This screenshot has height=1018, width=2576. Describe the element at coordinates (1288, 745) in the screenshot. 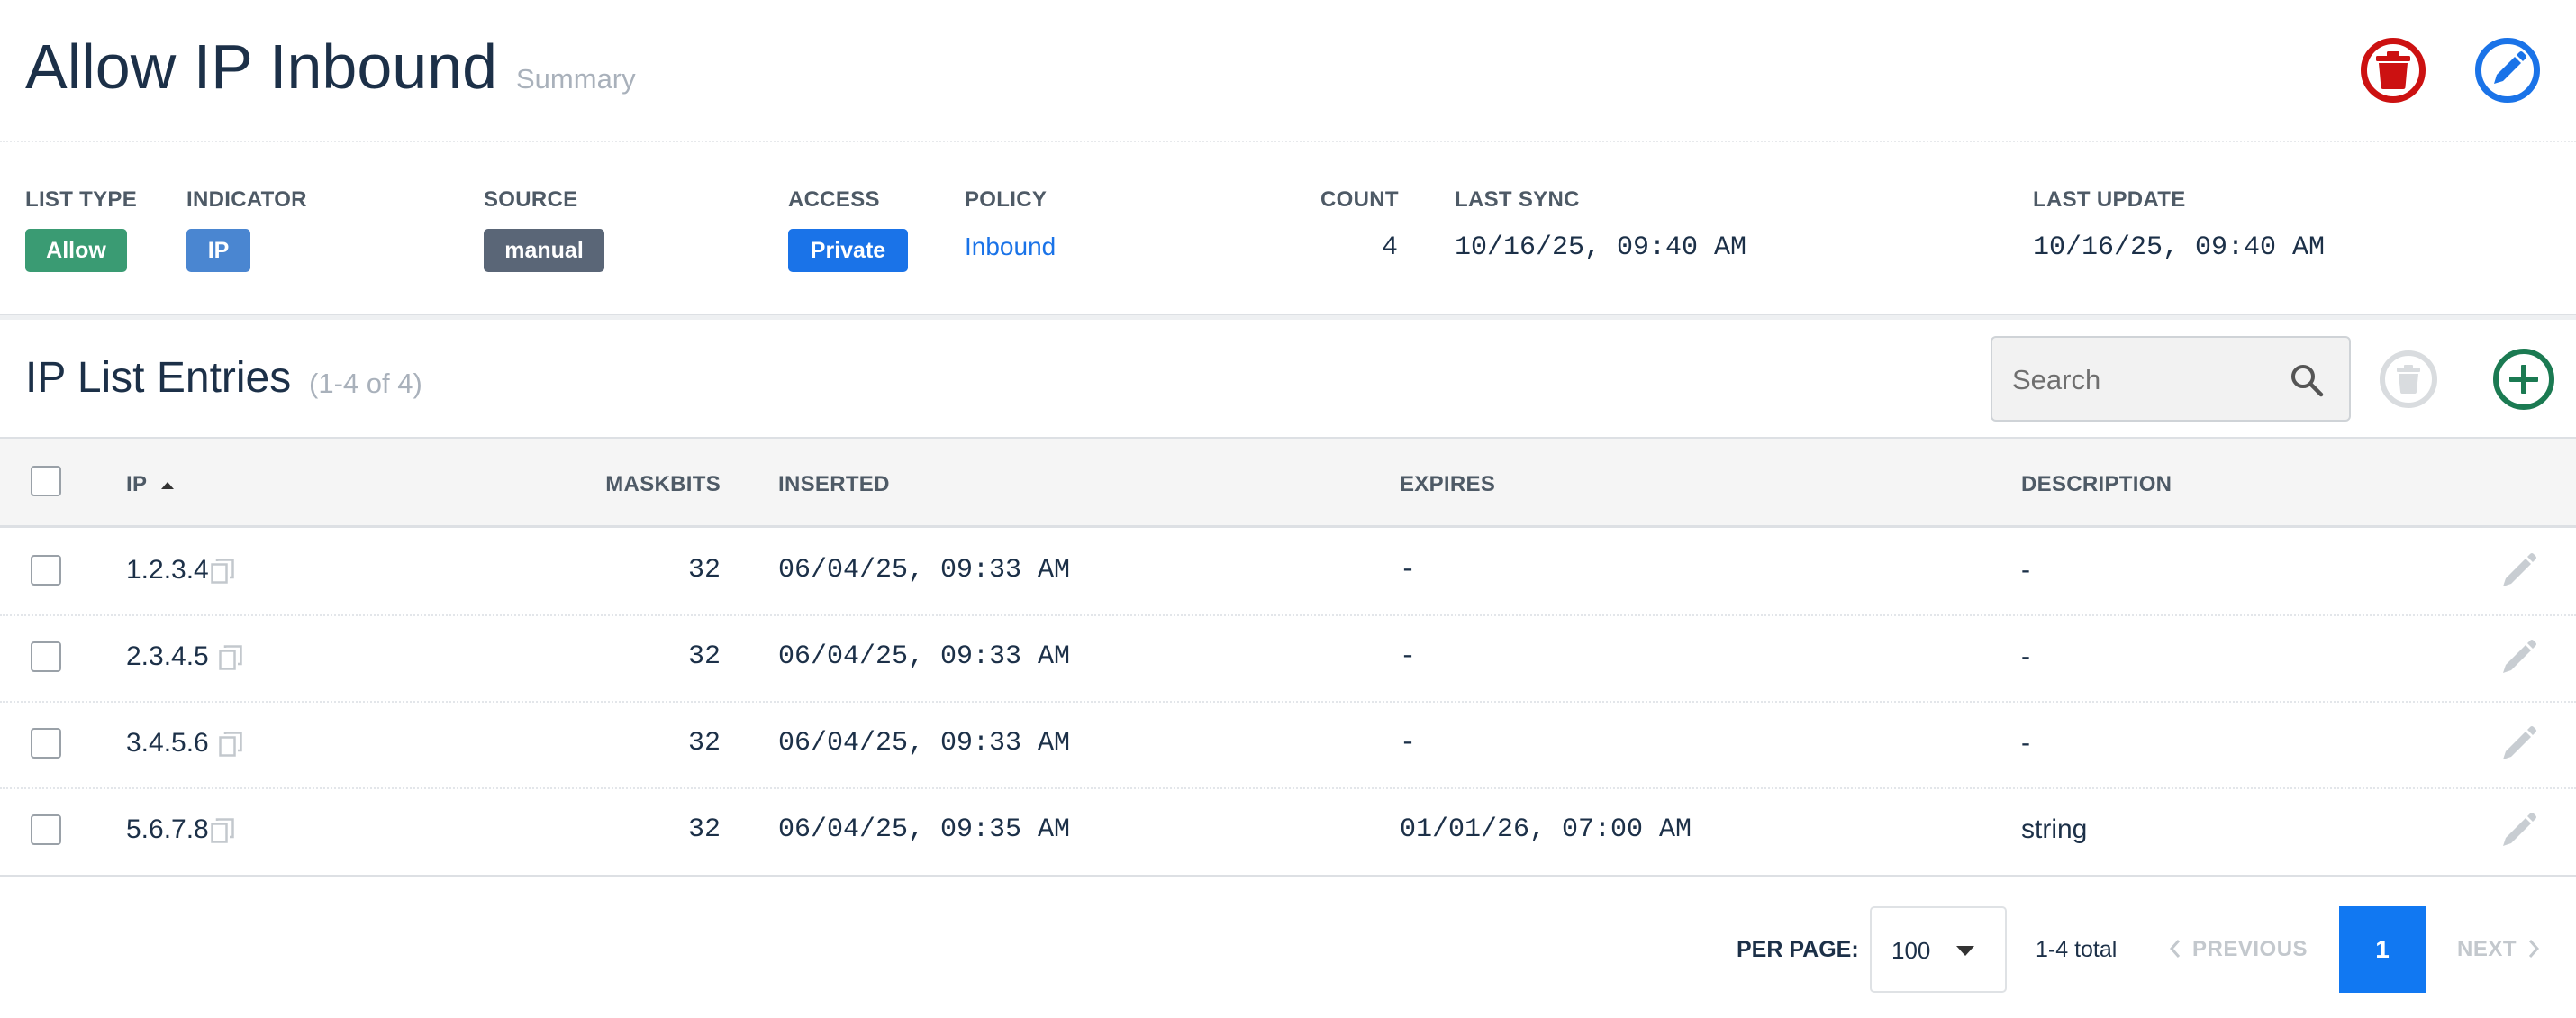

I see `table-row: 3.4.5.6 32 06/04/25, 09:33 AM - -` at that location.